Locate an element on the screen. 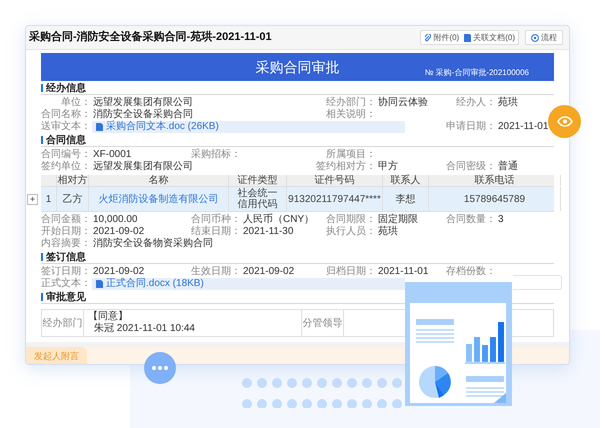 This screenshot has width=605, height=428. field-label: 签订日期： is located at coordinates (66, 272).